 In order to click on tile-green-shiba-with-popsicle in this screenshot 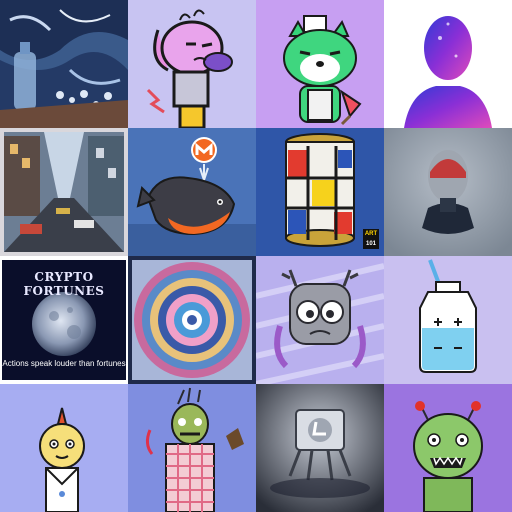, I will do `click(320, 64)`.